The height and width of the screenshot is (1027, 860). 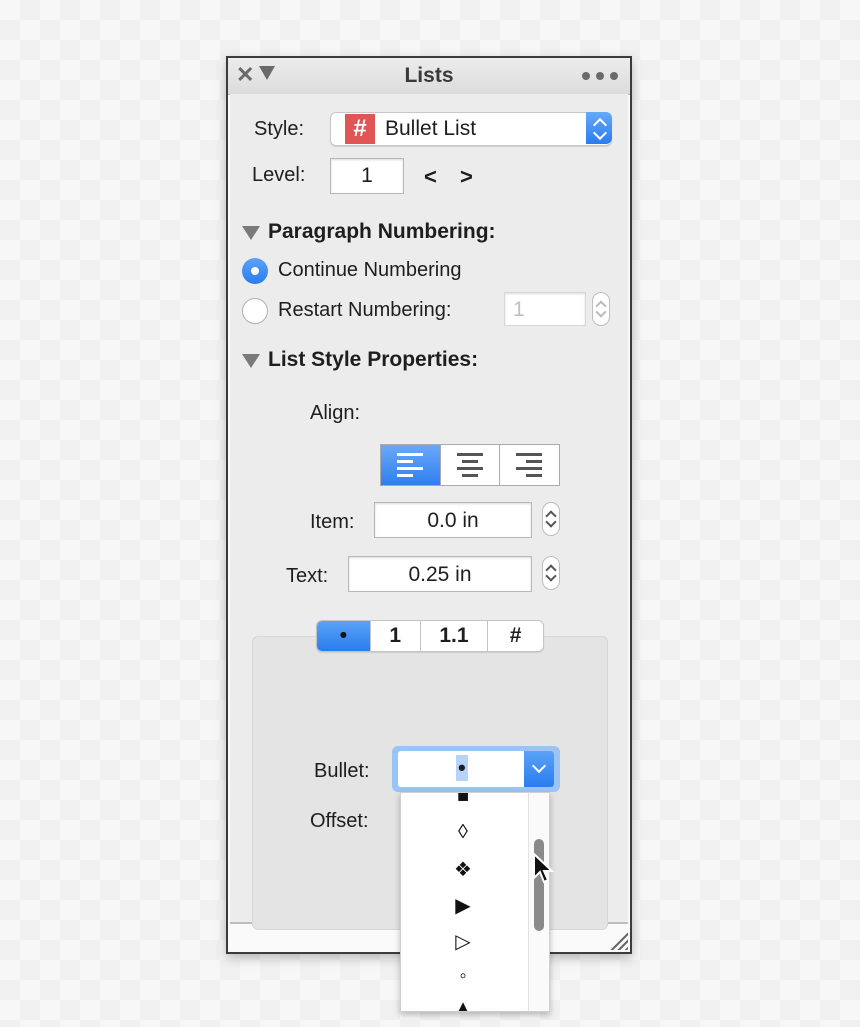 I want to click on align-center-button, so click(x=471, y=465).